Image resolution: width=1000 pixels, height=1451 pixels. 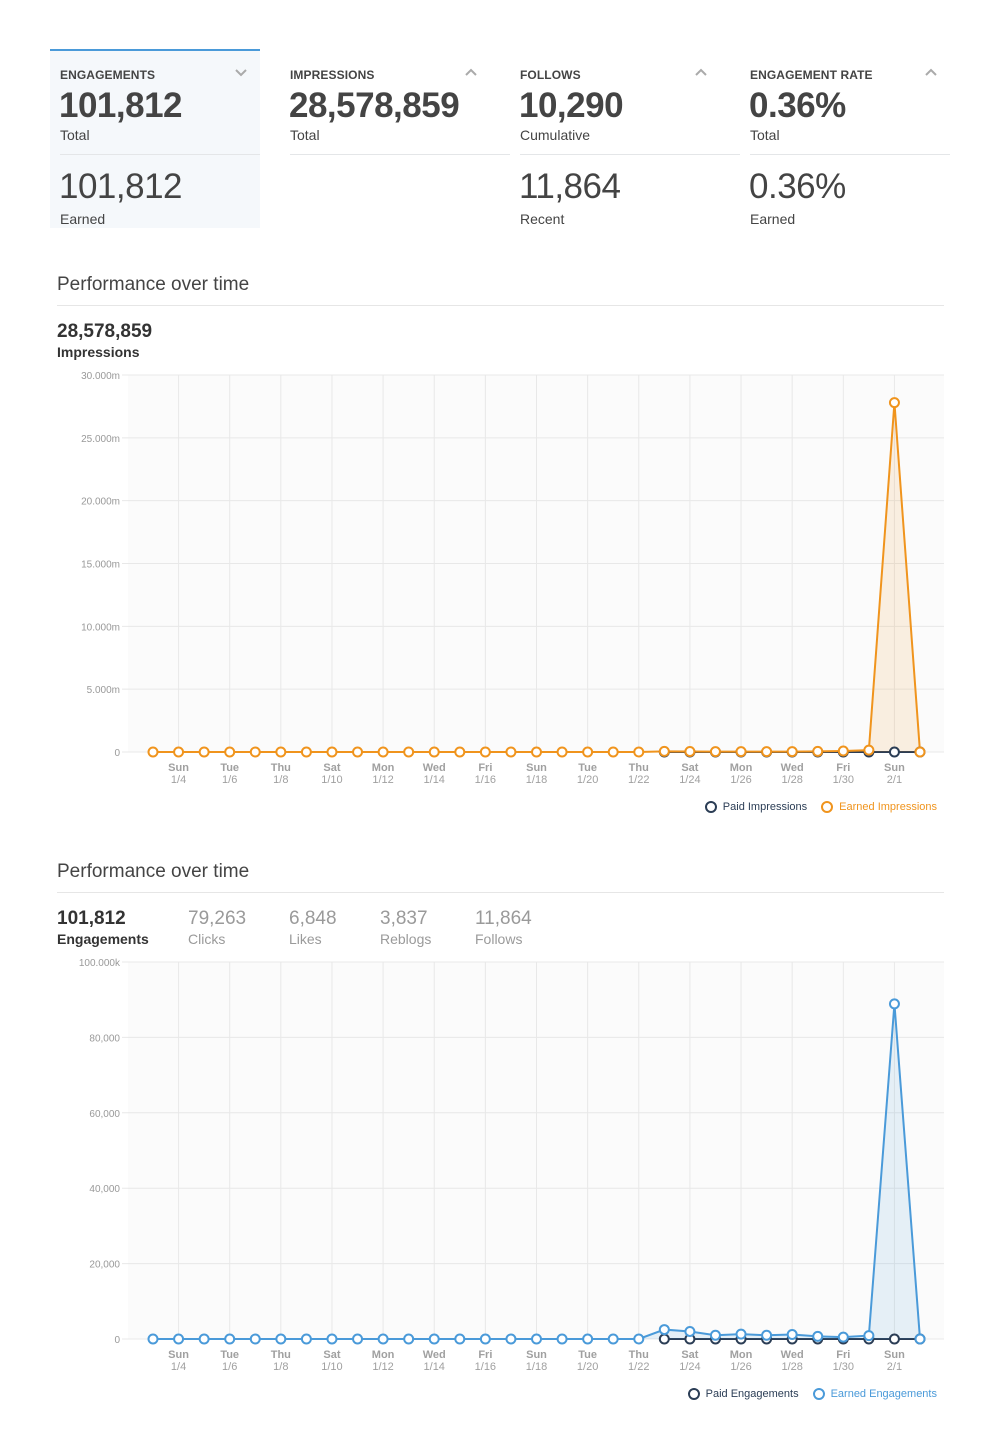 What do you see at coordinates (689, 1367) in the screenshot?
I see `x-tick-date: 1/24` at bounding box center [689, 1367].